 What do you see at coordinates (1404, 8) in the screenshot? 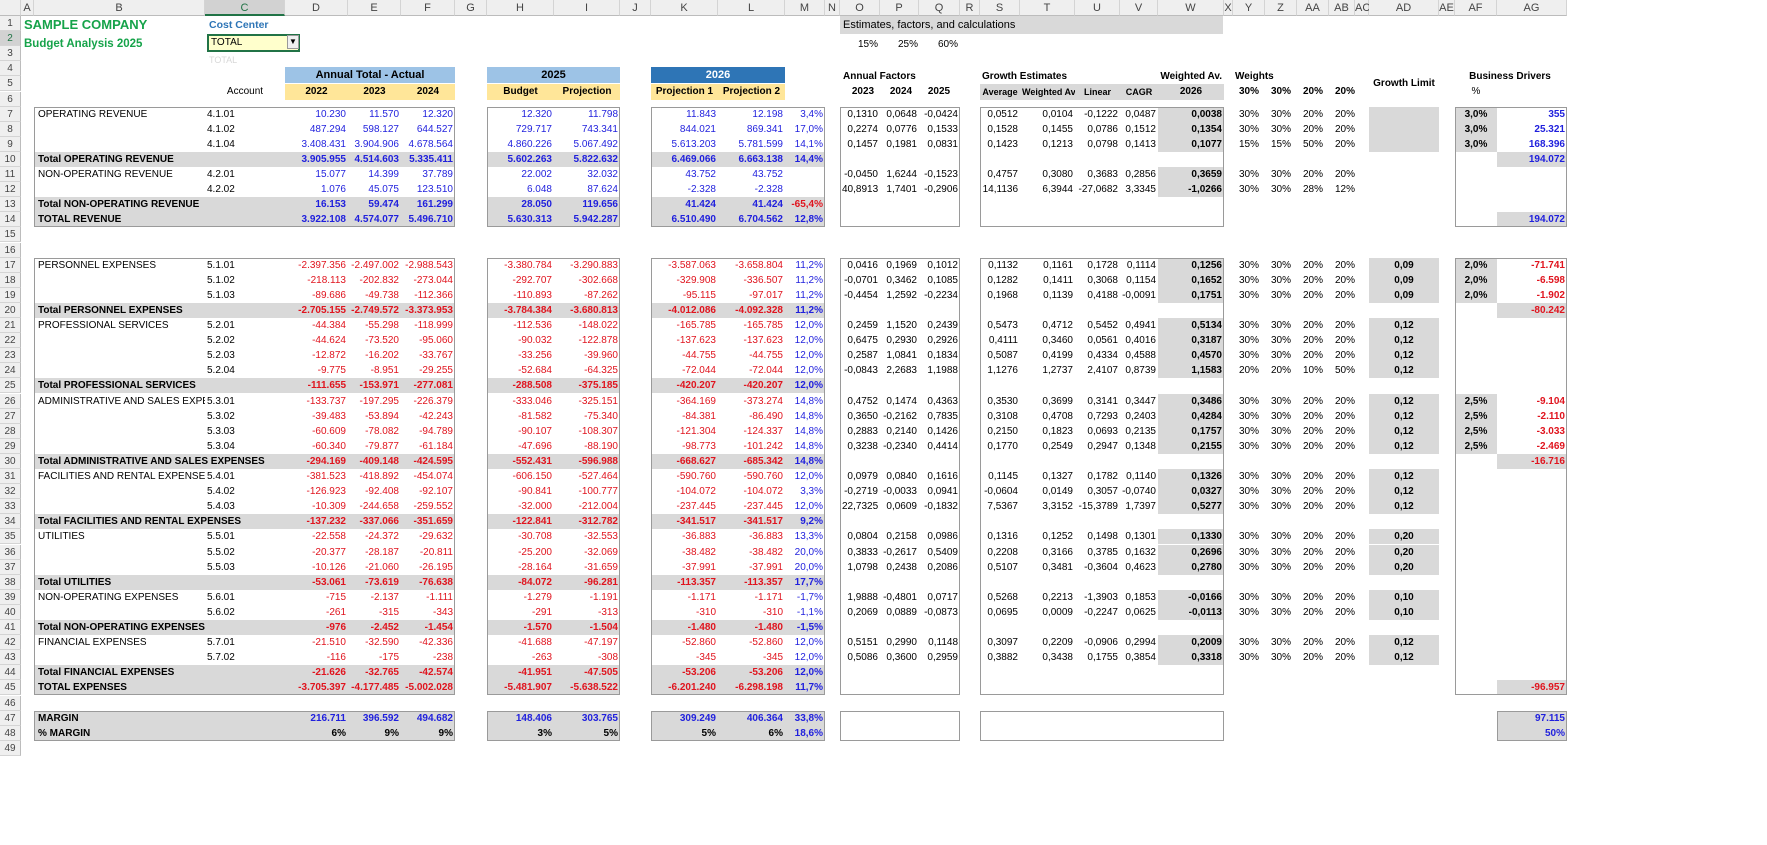
I see `column-header-ad: AD` at bounding box center [1404, 8].